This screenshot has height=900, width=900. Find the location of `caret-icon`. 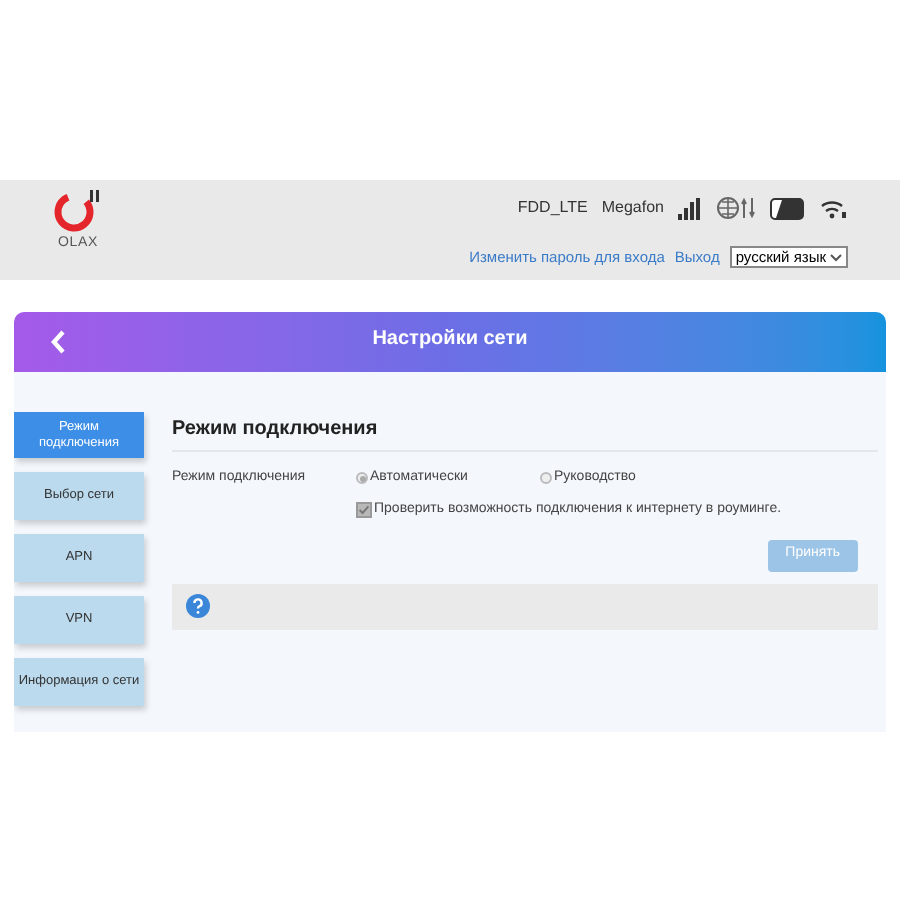

caret-icon is located at coordinates (836, 257).